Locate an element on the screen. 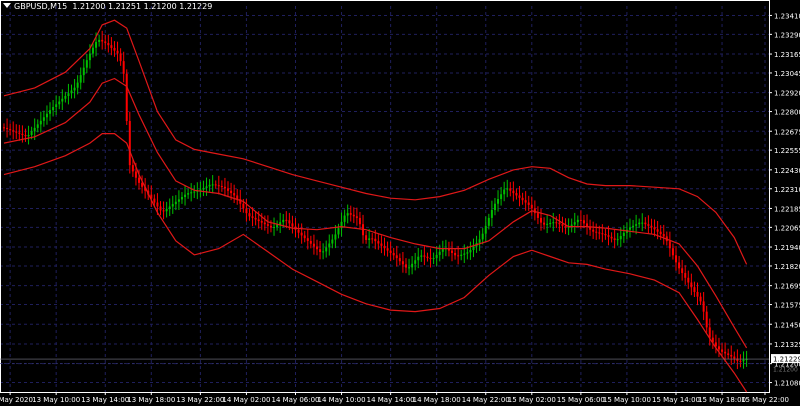 The height and width of the screenshot is (406, 800). y-tick-label: 1.22675 is located at coordinates (787, 132).